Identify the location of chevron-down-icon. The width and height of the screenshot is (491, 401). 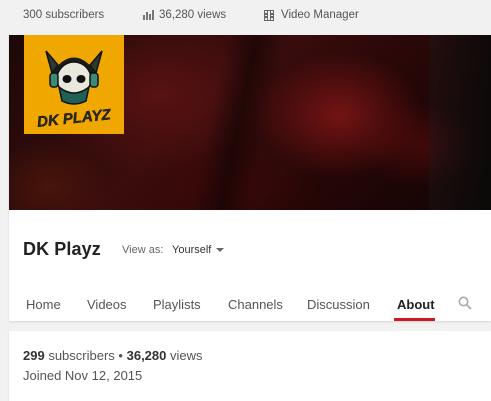
(220, 250).